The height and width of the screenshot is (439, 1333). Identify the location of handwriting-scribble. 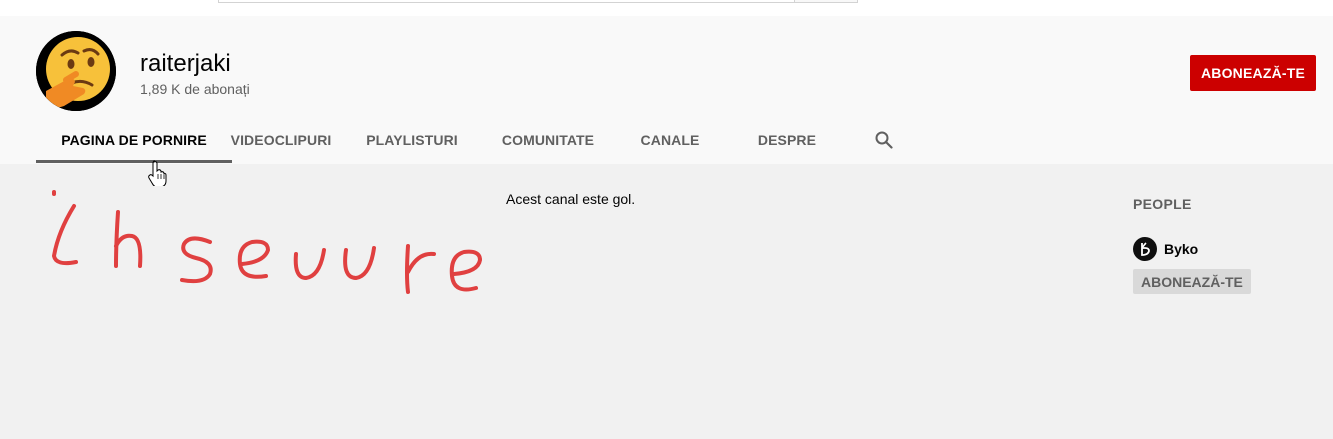
(267, 242).